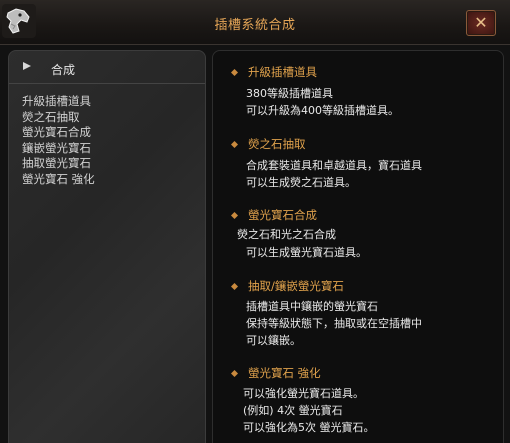 This screenshot has width=510, height=443. What do you see at coordinates (303, 393) in the screenshot?
I see `section-line: 可以強化螢光寶石道具。` at bounding box center [303, 393].